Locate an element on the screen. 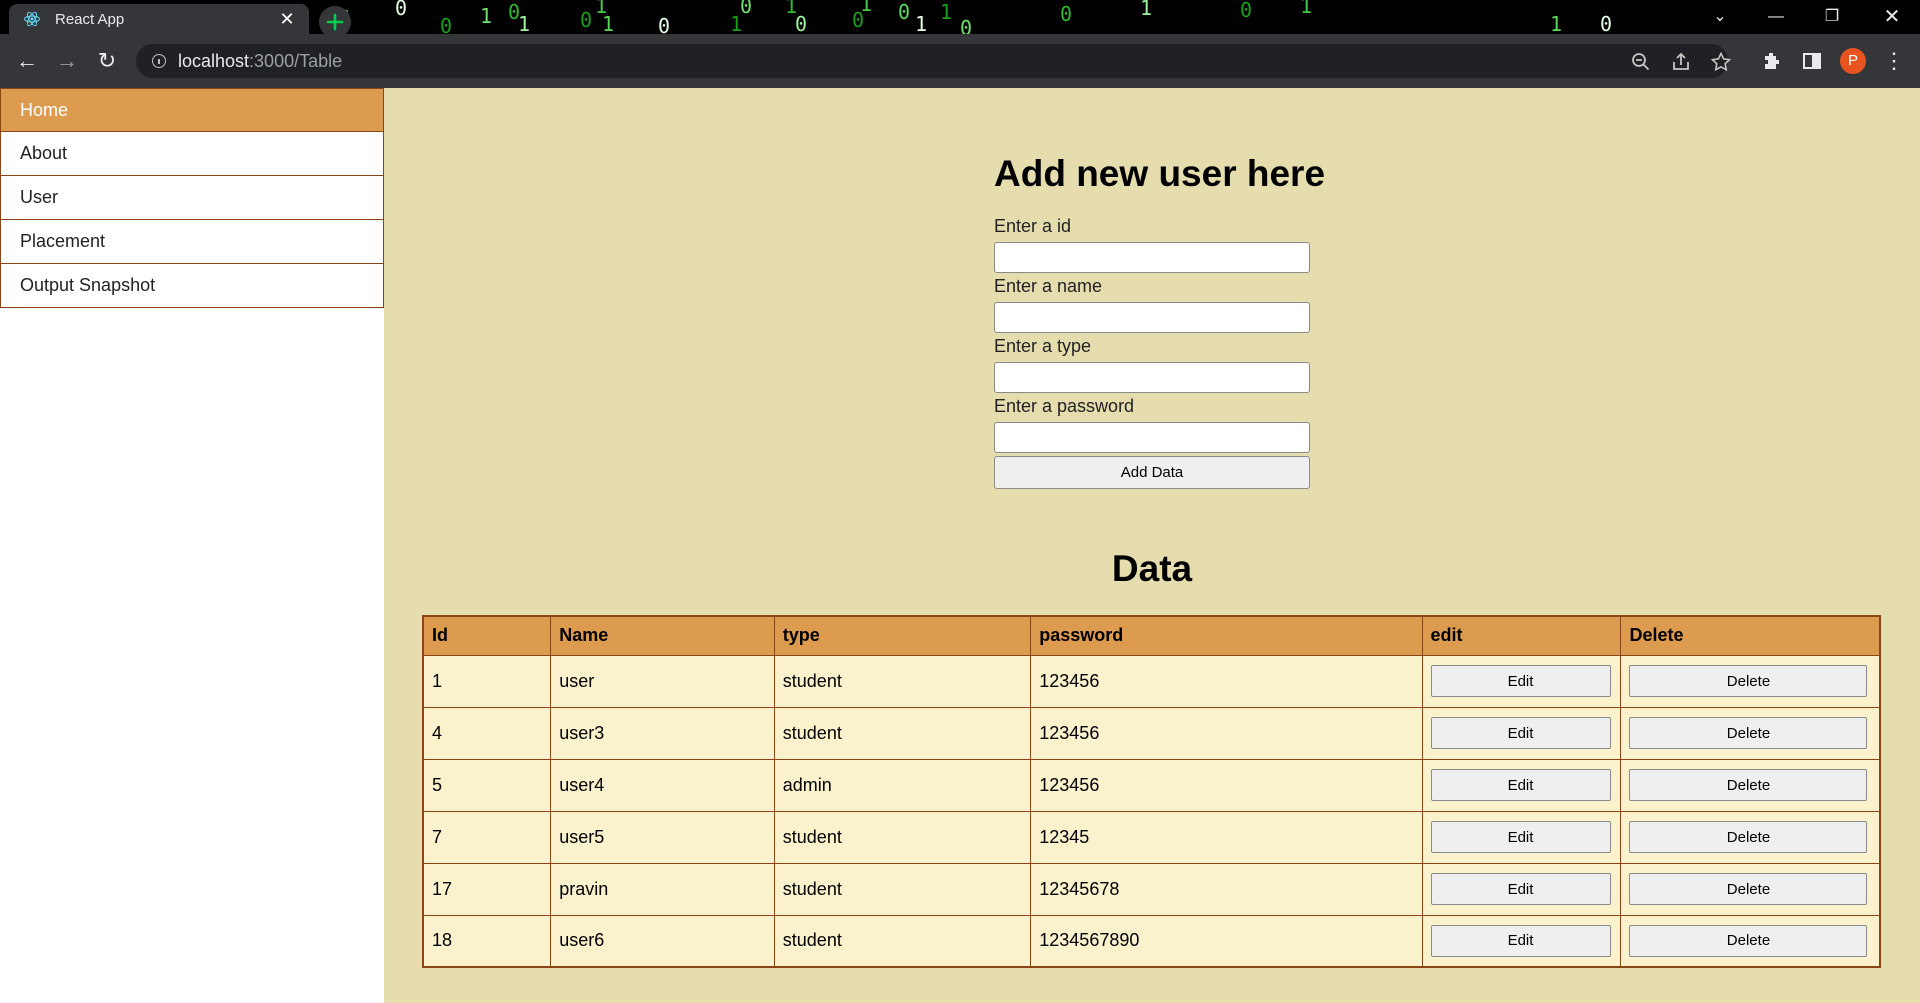 The image size is (1920, 1003). tab-close-icon: ✕ is located at coordinates (287, 19).